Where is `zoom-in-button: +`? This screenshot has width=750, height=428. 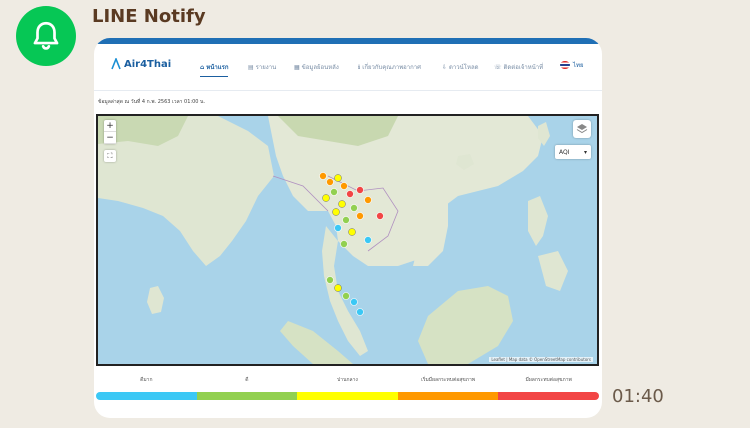
zoom-in-button: + is located at coordinates (110, 126).